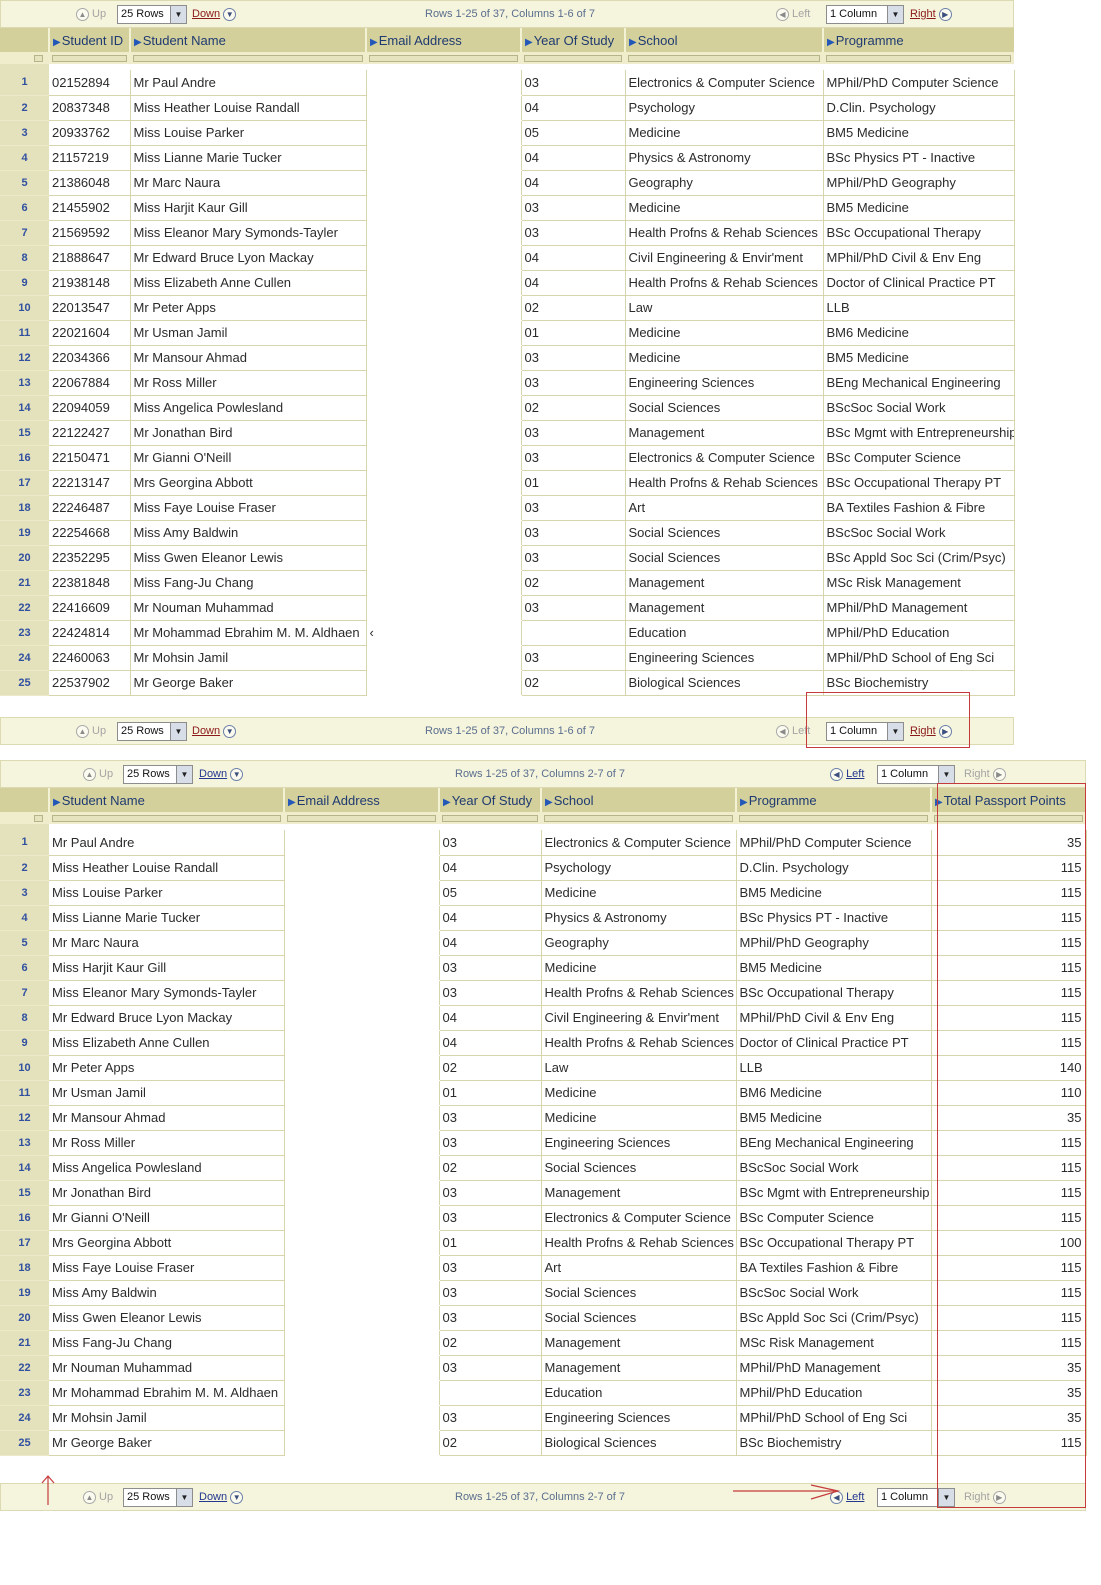 The height and width of the screenshot is (1585, 1101). I want to click on annotation-arrow-right-head, so click(825, 1492).